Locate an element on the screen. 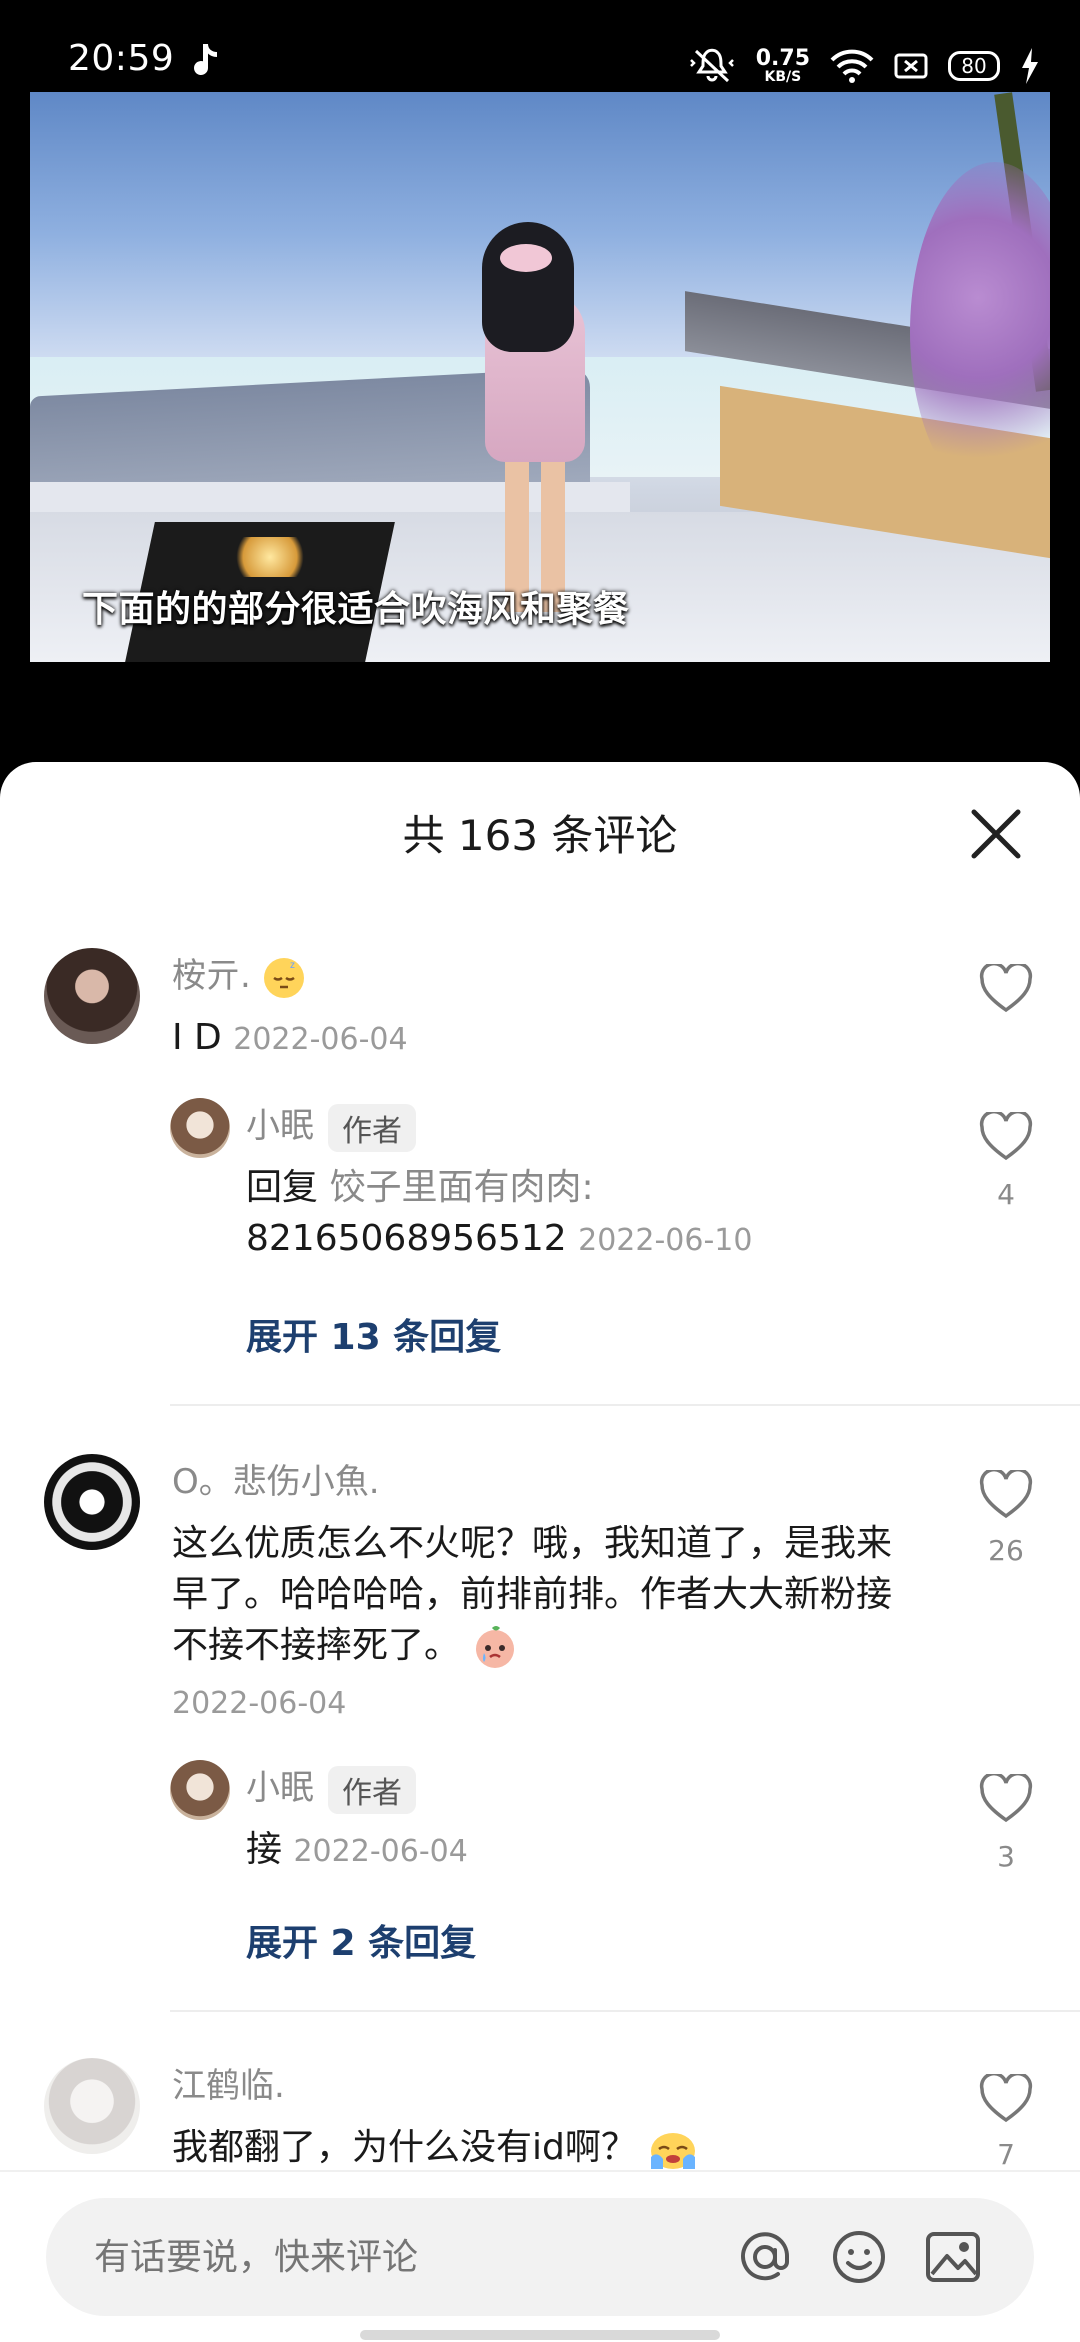 The height and width of the screenshot is (2342, 1080). reply-date: 2022-06-04 is located at coordinates (380, 1851).